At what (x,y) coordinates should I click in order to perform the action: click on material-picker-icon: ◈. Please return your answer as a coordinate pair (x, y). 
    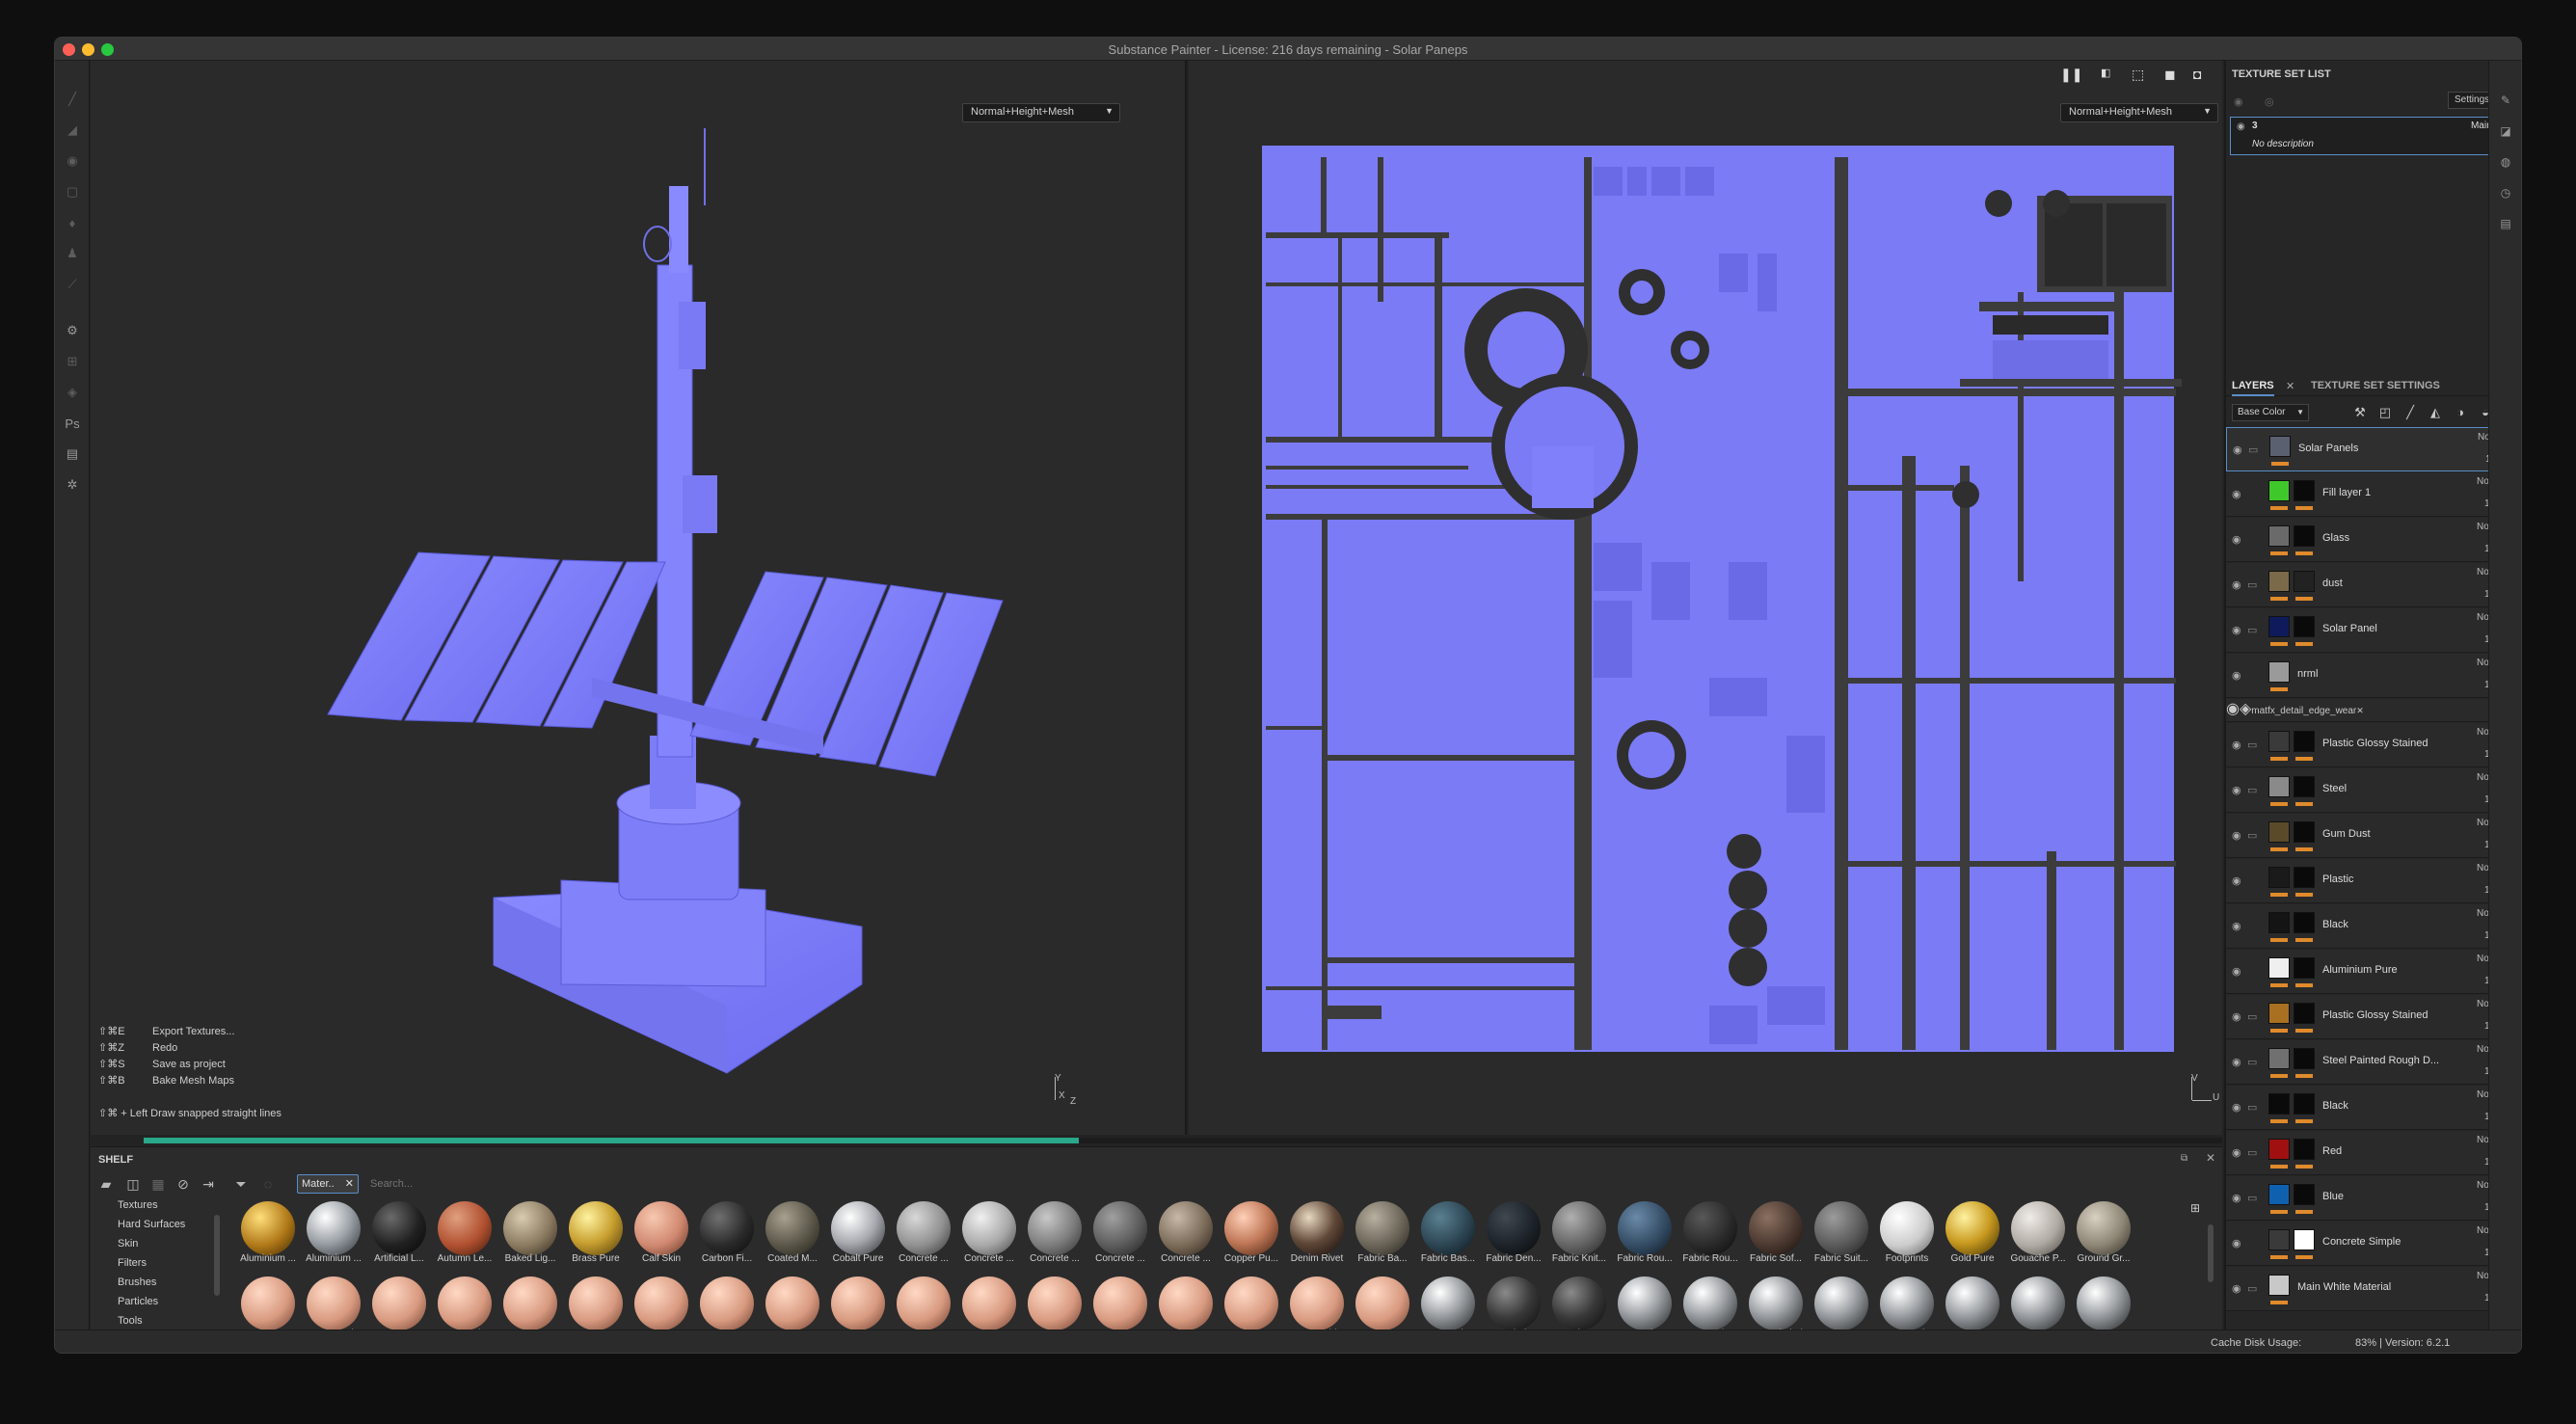
    Looking at the image, I should click on (73, 393).